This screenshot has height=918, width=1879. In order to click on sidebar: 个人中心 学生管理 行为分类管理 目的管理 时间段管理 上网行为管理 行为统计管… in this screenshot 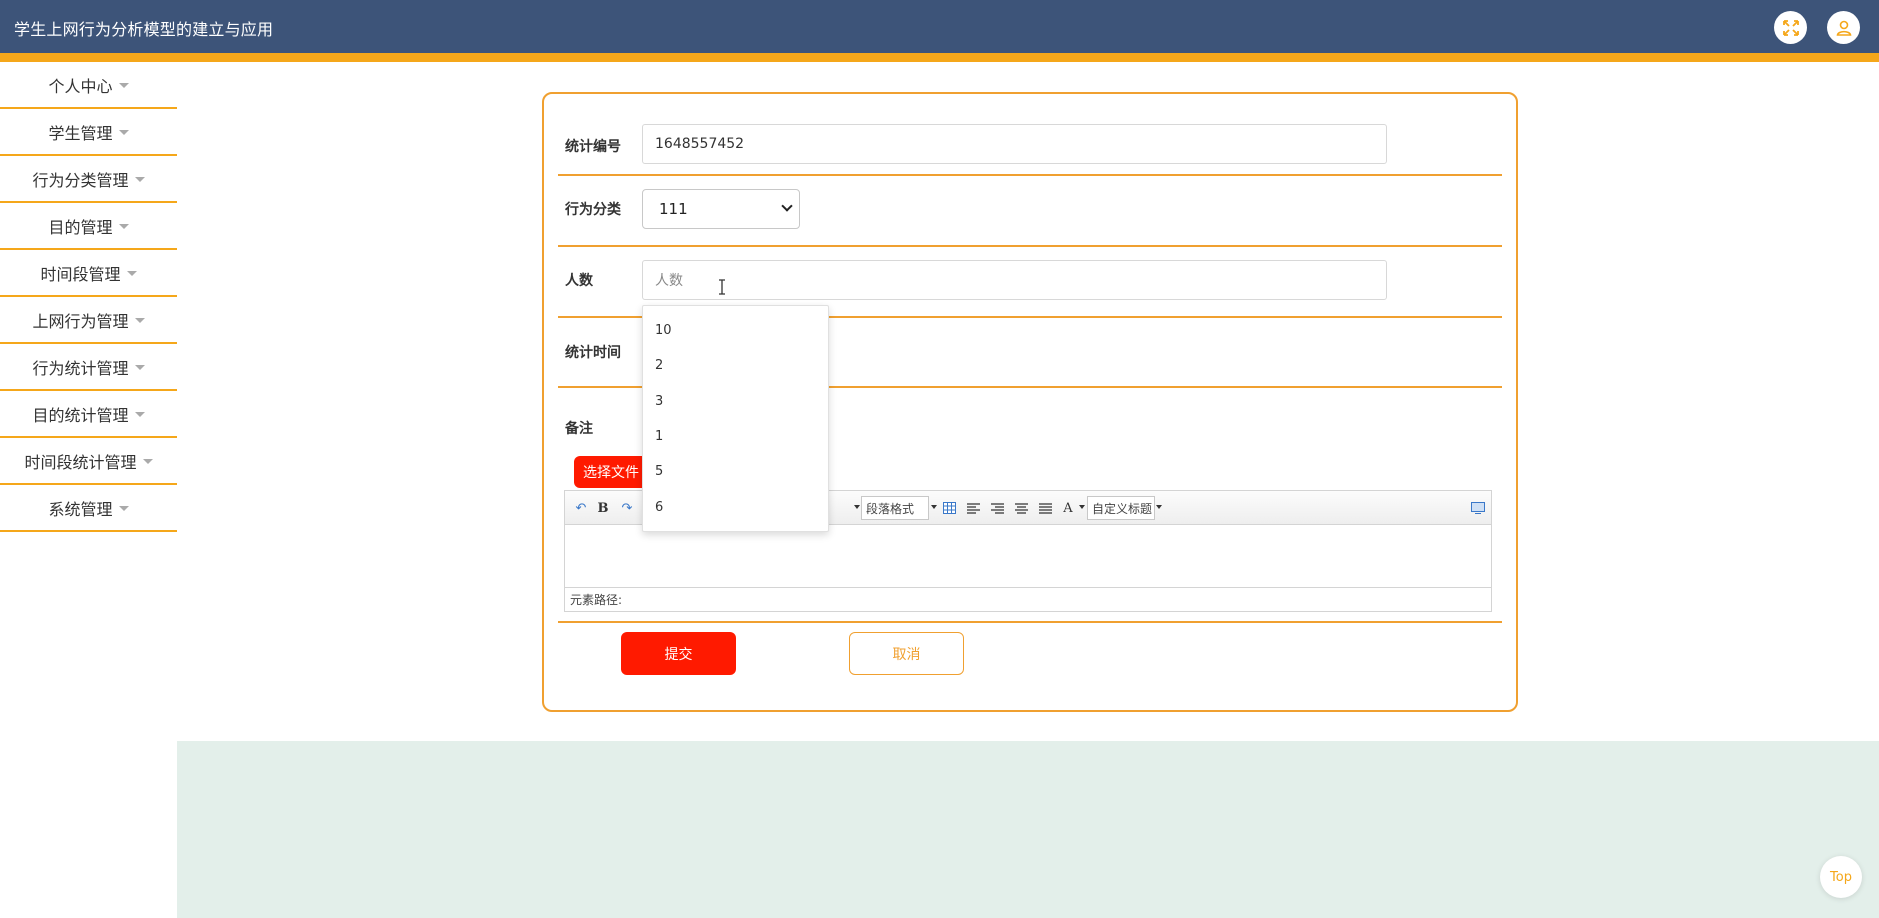, I will do `click(88, 297)`.